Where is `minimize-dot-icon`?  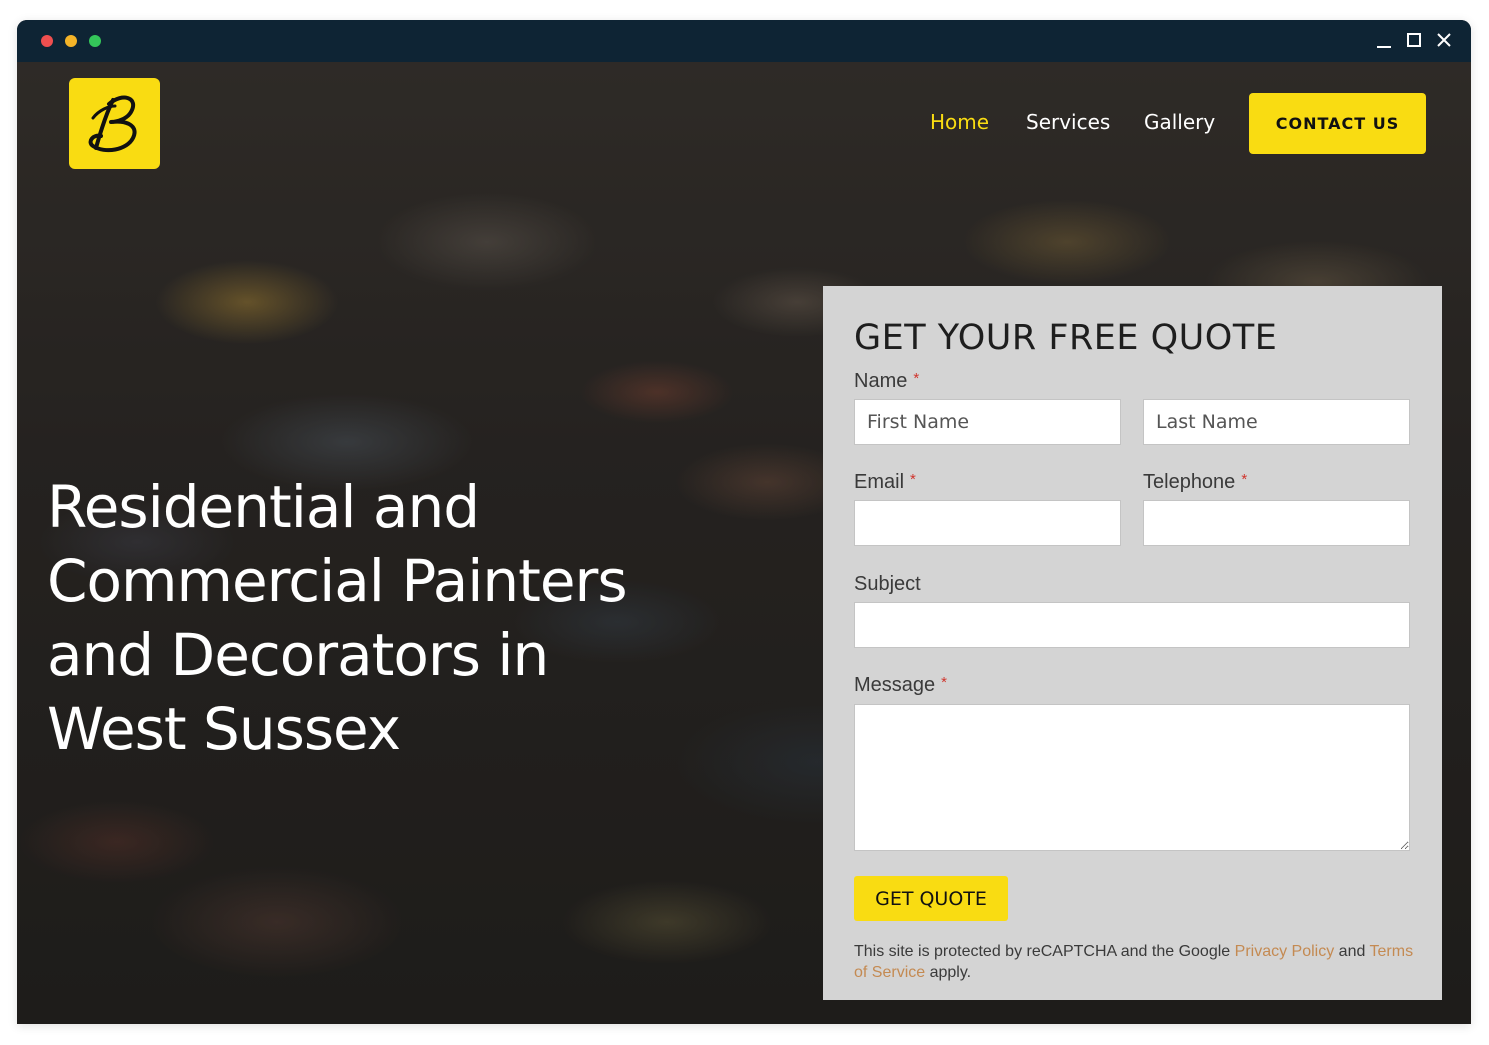
minimize-dot-icon is located at coordinates (71, 41).